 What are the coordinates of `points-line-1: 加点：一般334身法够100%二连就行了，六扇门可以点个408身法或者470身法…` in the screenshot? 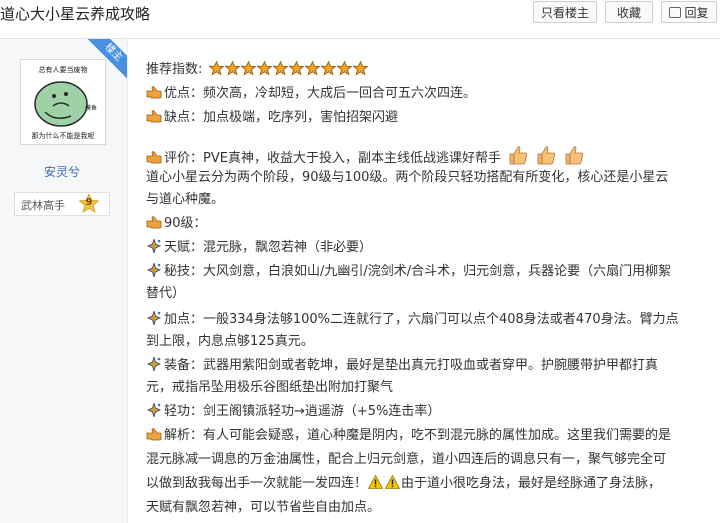 It's located at (412, 319).